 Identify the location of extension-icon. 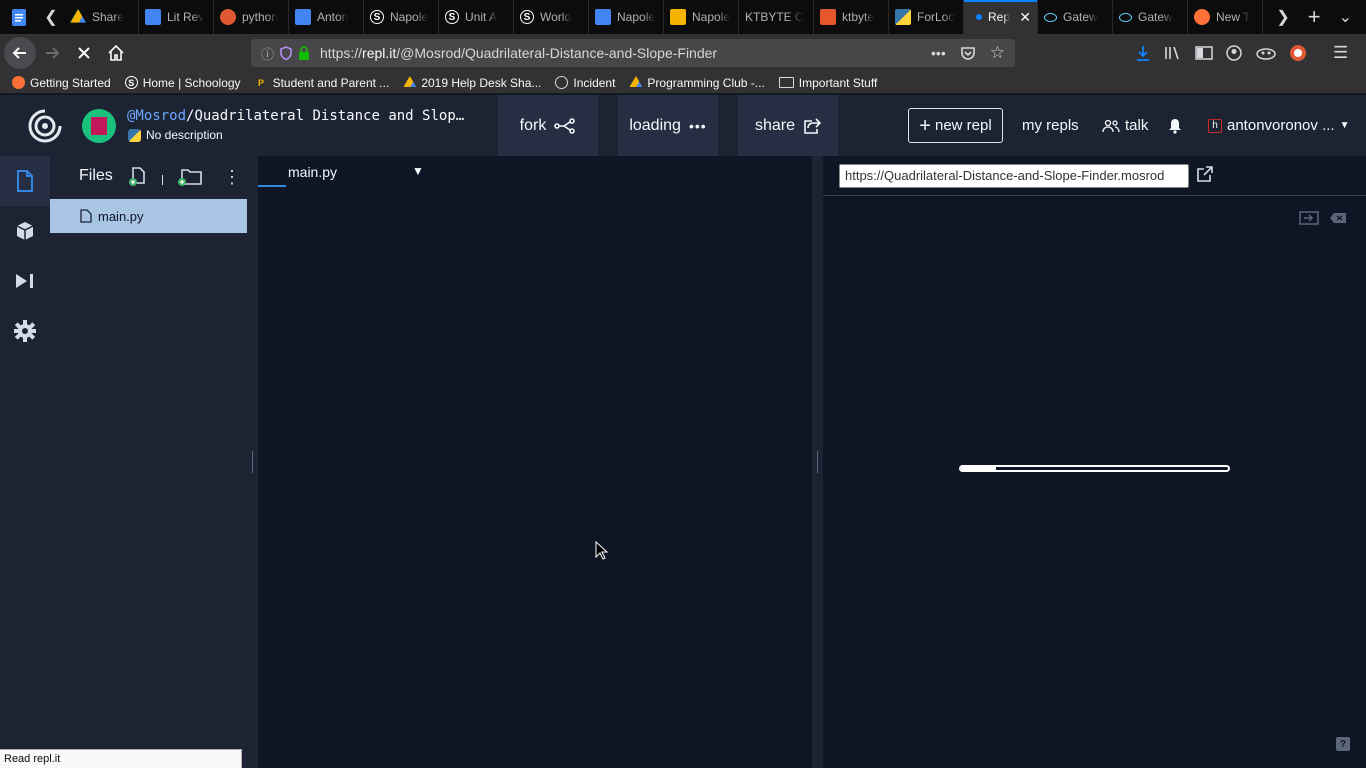
(1266, 53).